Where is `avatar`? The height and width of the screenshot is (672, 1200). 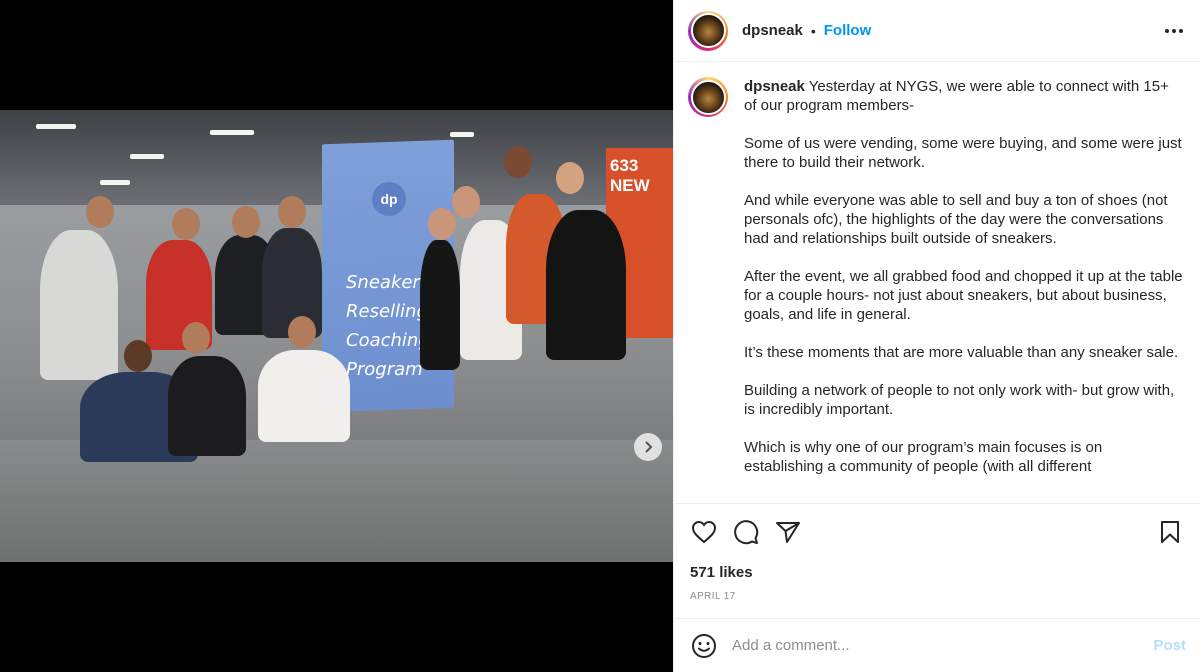
avatar is located at coordinates (708, 30).